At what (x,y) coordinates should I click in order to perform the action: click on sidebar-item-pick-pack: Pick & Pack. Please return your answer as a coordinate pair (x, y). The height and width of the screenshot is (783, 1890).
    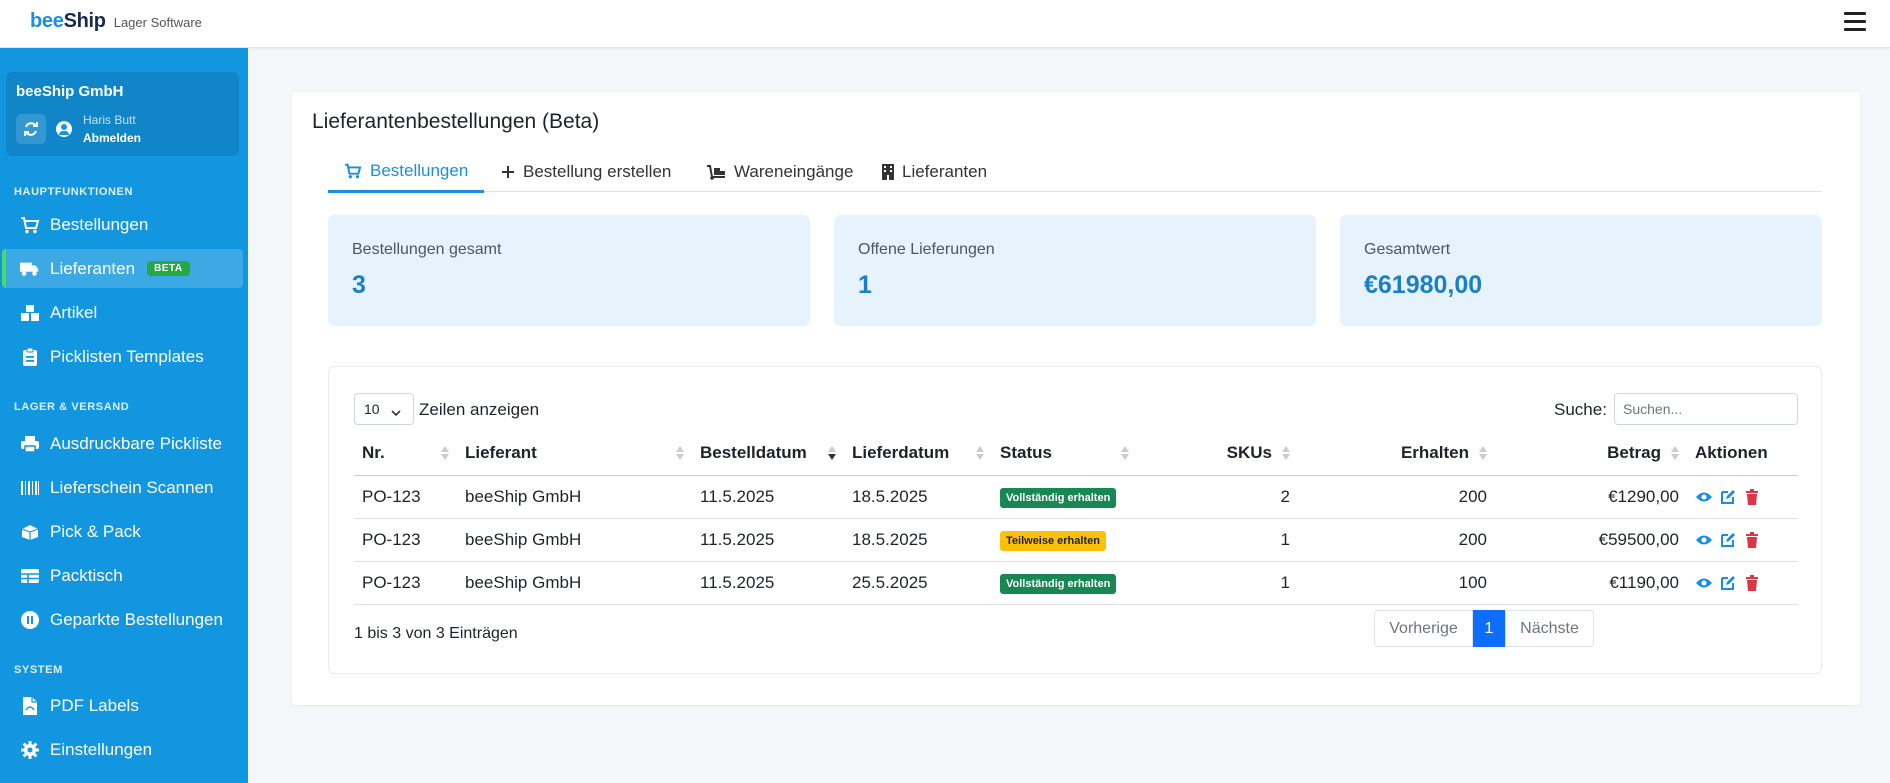
    Looking at the image, I should click on (122, 531).